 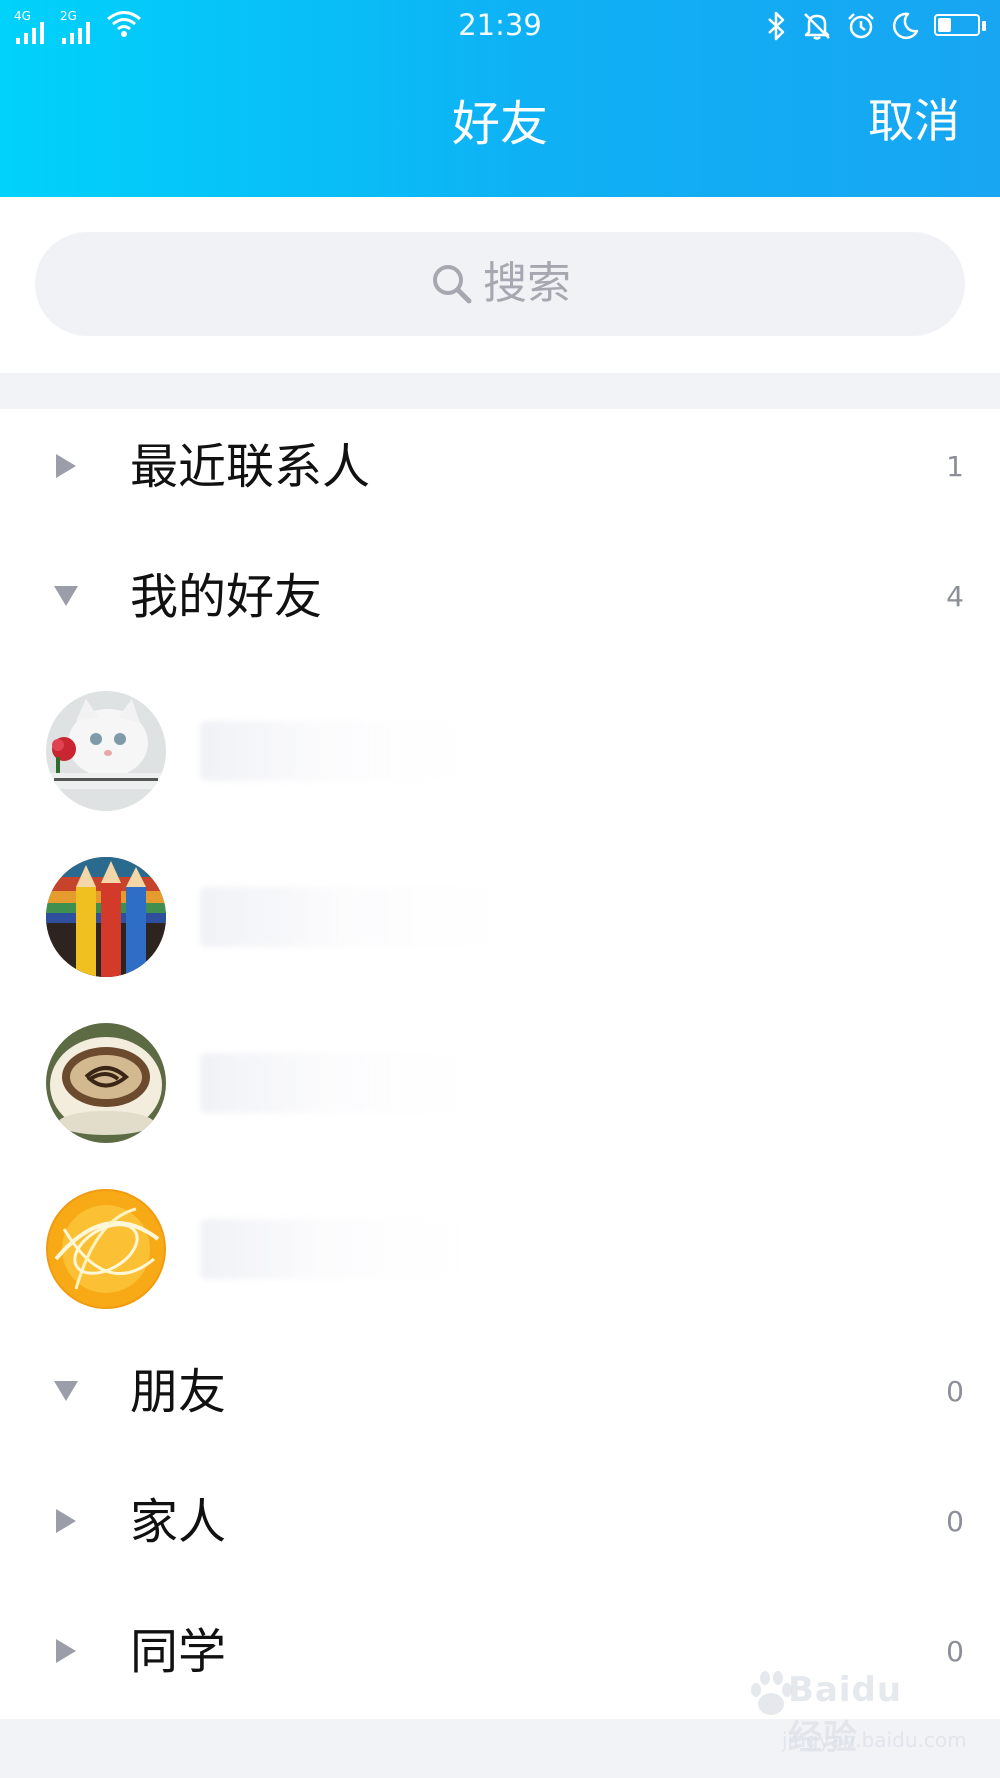 I want to click on orange-abstract-avatar, so click(x=106, y=1249).